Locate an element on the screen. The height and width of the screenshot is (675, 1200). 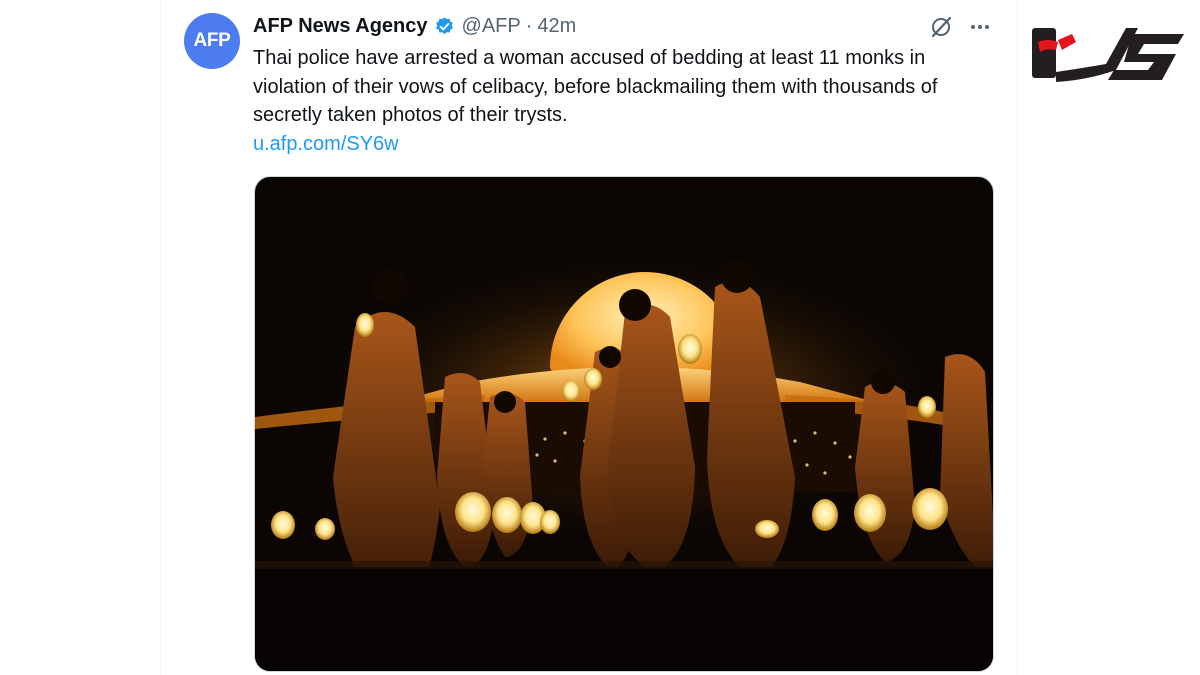
avatar-label: AFP is located at coordinates (212, 40).